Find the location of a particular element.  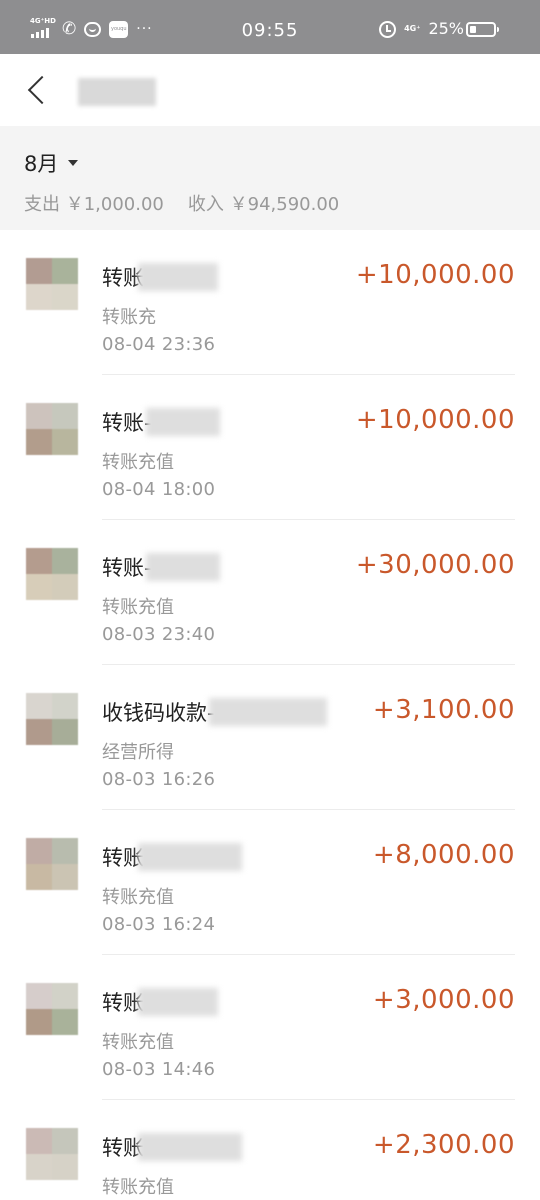

nav-bar is located at coordinates (270, 90).